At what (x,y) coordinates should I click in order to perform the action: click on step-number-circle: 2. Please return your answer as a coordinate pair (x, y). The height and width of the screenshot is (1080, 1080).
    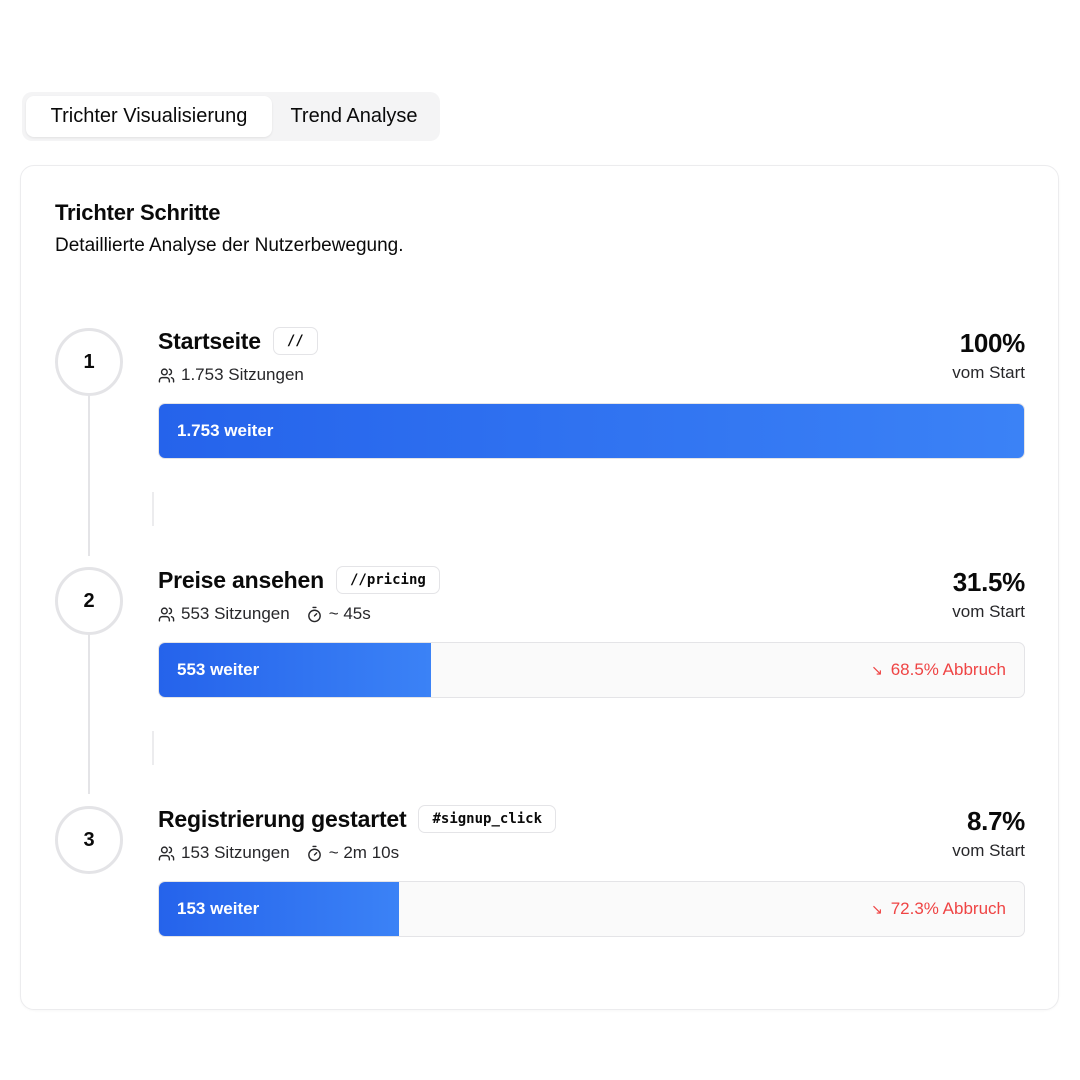
    Looking at the image, I should click on (89, 601).